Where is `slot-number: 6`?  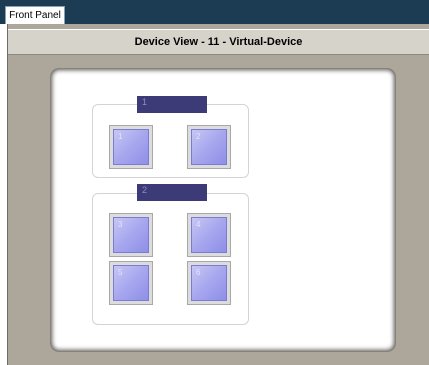
slot-number: 6 is located at coordinates (209, 283).